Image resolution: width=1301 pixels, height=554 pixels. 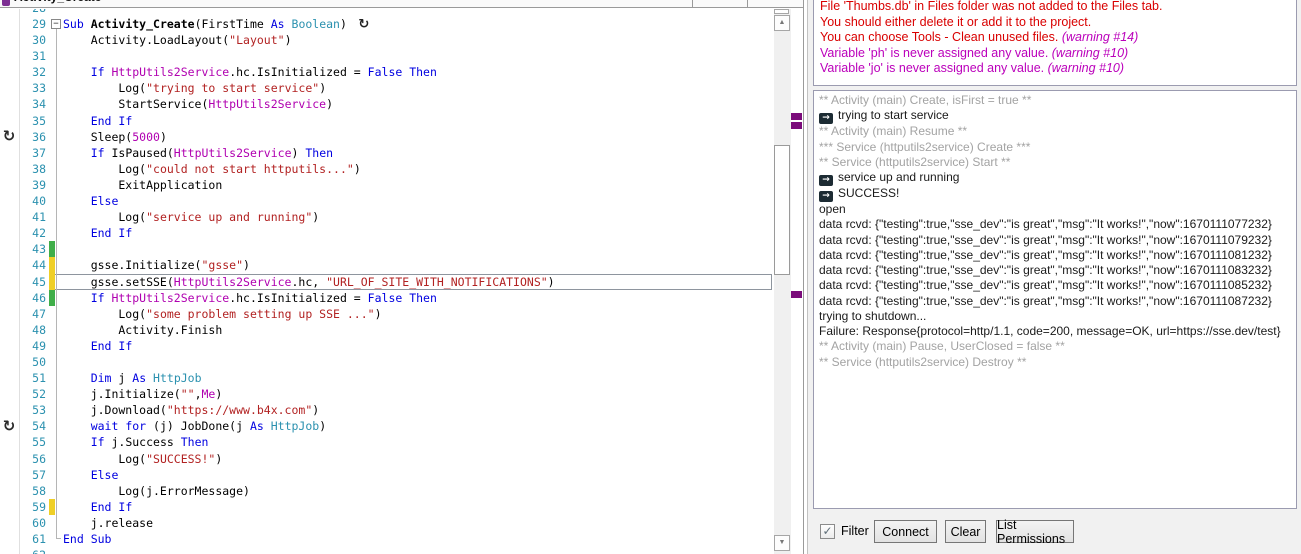 I want to click on code-text: Log("could not start httputils..."), so click(x=212, y=168).